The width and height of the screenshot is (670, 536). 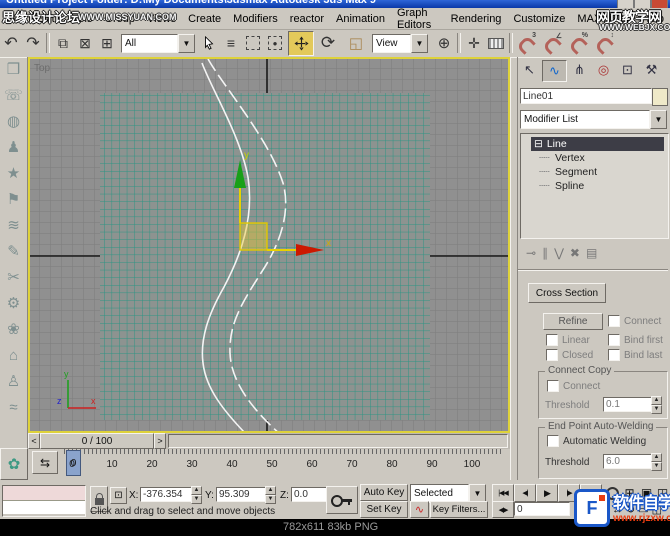 I want to click on window-crossing-icon: ●, so click(x=275, y=43).